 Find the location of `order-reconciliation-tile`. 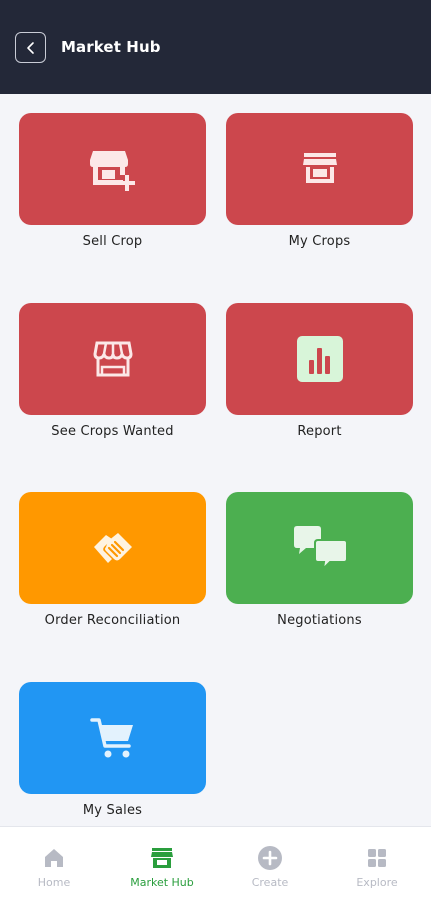

order-reconciliation-tile is located at coordinates (112, 548).